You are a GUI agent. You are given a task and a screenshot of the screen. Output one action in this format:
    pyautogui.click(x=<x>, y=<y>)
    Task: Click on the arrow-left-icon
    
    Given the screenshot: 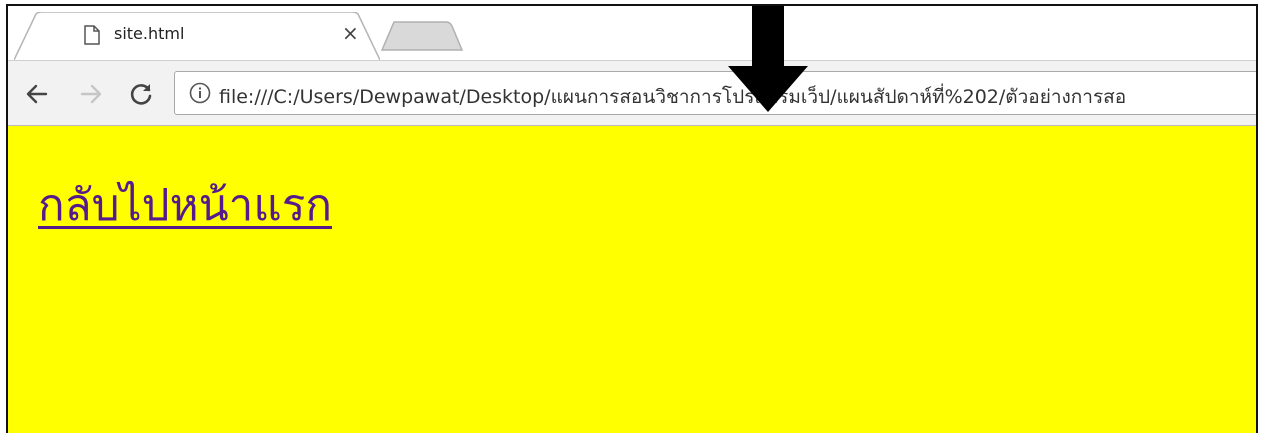 What is the action you would take?
    pyautogui.click(x=37, y=94)
    